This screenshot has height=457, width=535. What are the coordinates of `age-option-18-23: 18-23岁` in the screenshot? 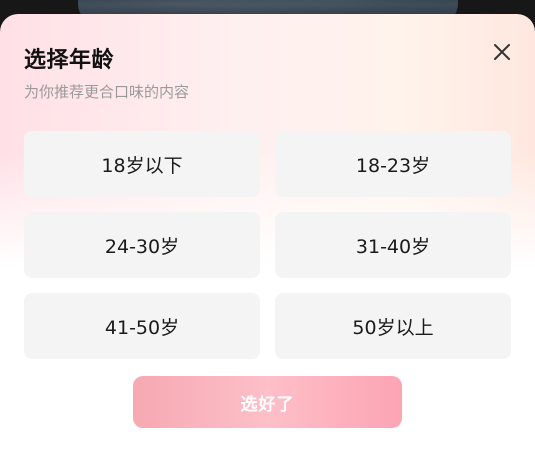 It's located at (393, 164).